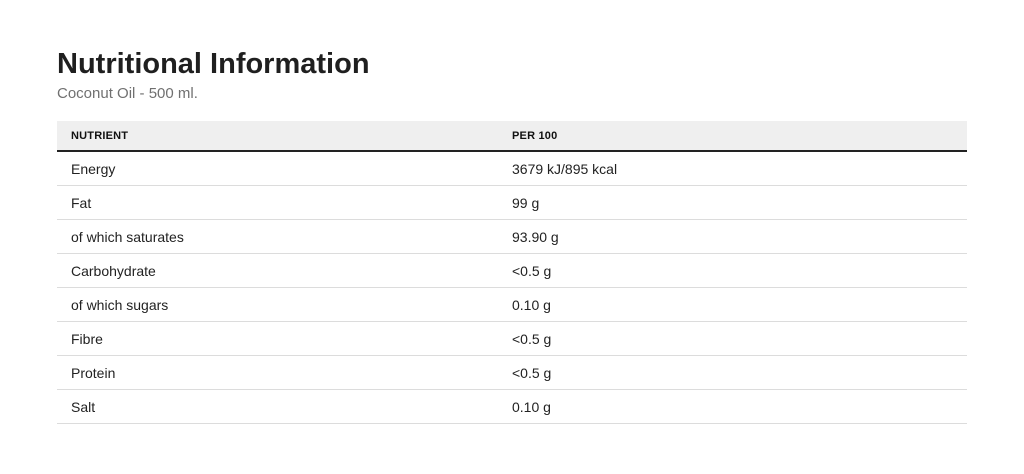 Image resolution: width=1024 pixels, height=474 pixels. I want to click on table-row: of which saturates 93.90 g, so click(512, 237).